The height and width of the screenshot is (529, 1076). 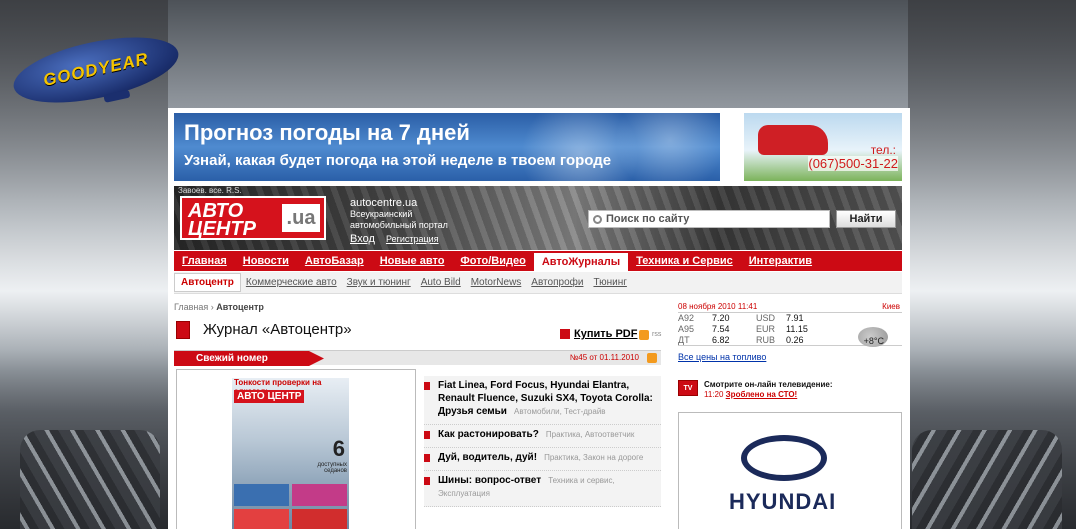 What do you see at coordinates (780, 261) in the screenshot?
I see `nav-item-interactive: Интерактив` at bounding box center [780, 261].